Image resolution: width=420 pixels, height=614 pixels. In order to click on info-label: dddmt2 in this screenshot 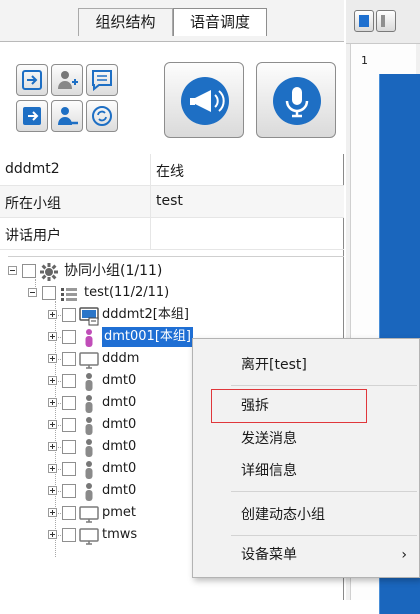, I will do `click(32, 169)`.